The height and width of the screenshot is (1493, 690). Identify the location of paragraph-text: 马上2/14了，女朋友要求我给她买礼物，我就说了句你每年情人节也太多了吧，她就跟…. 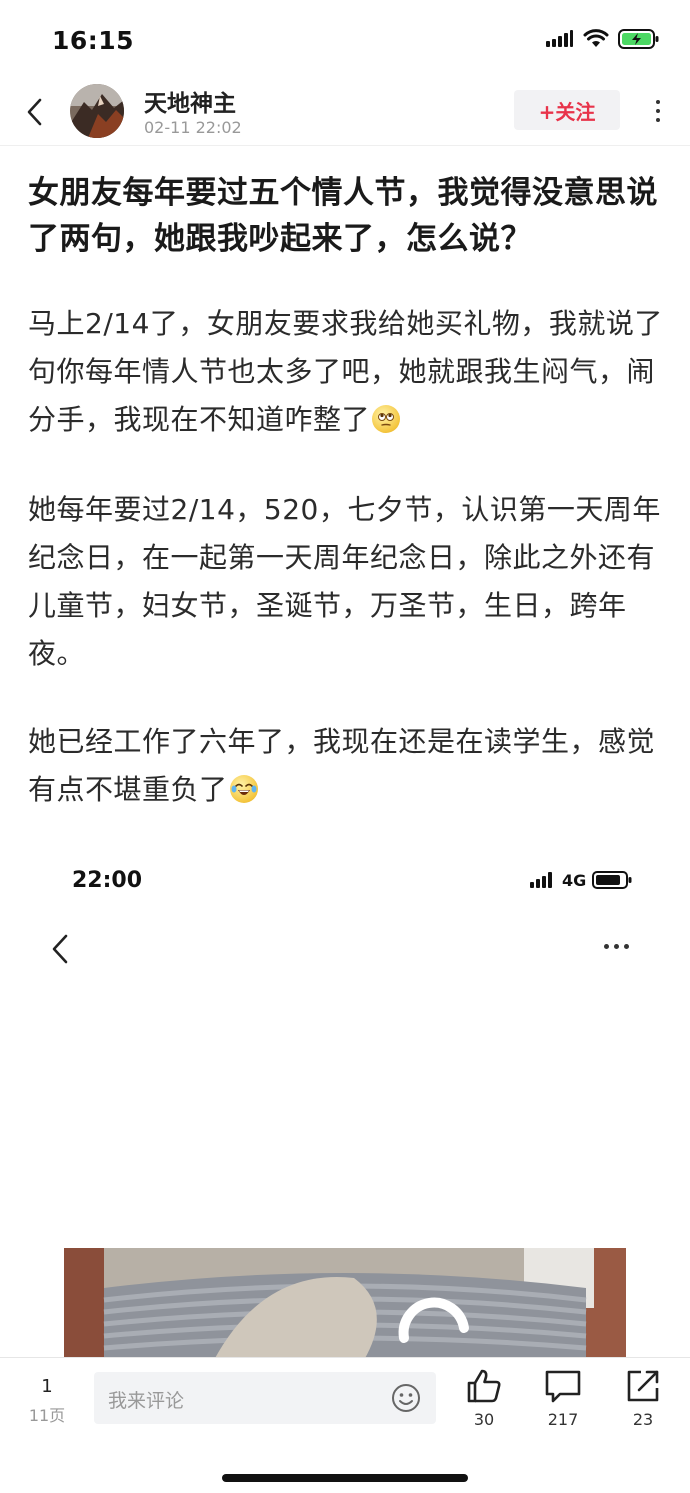
(345, 371).